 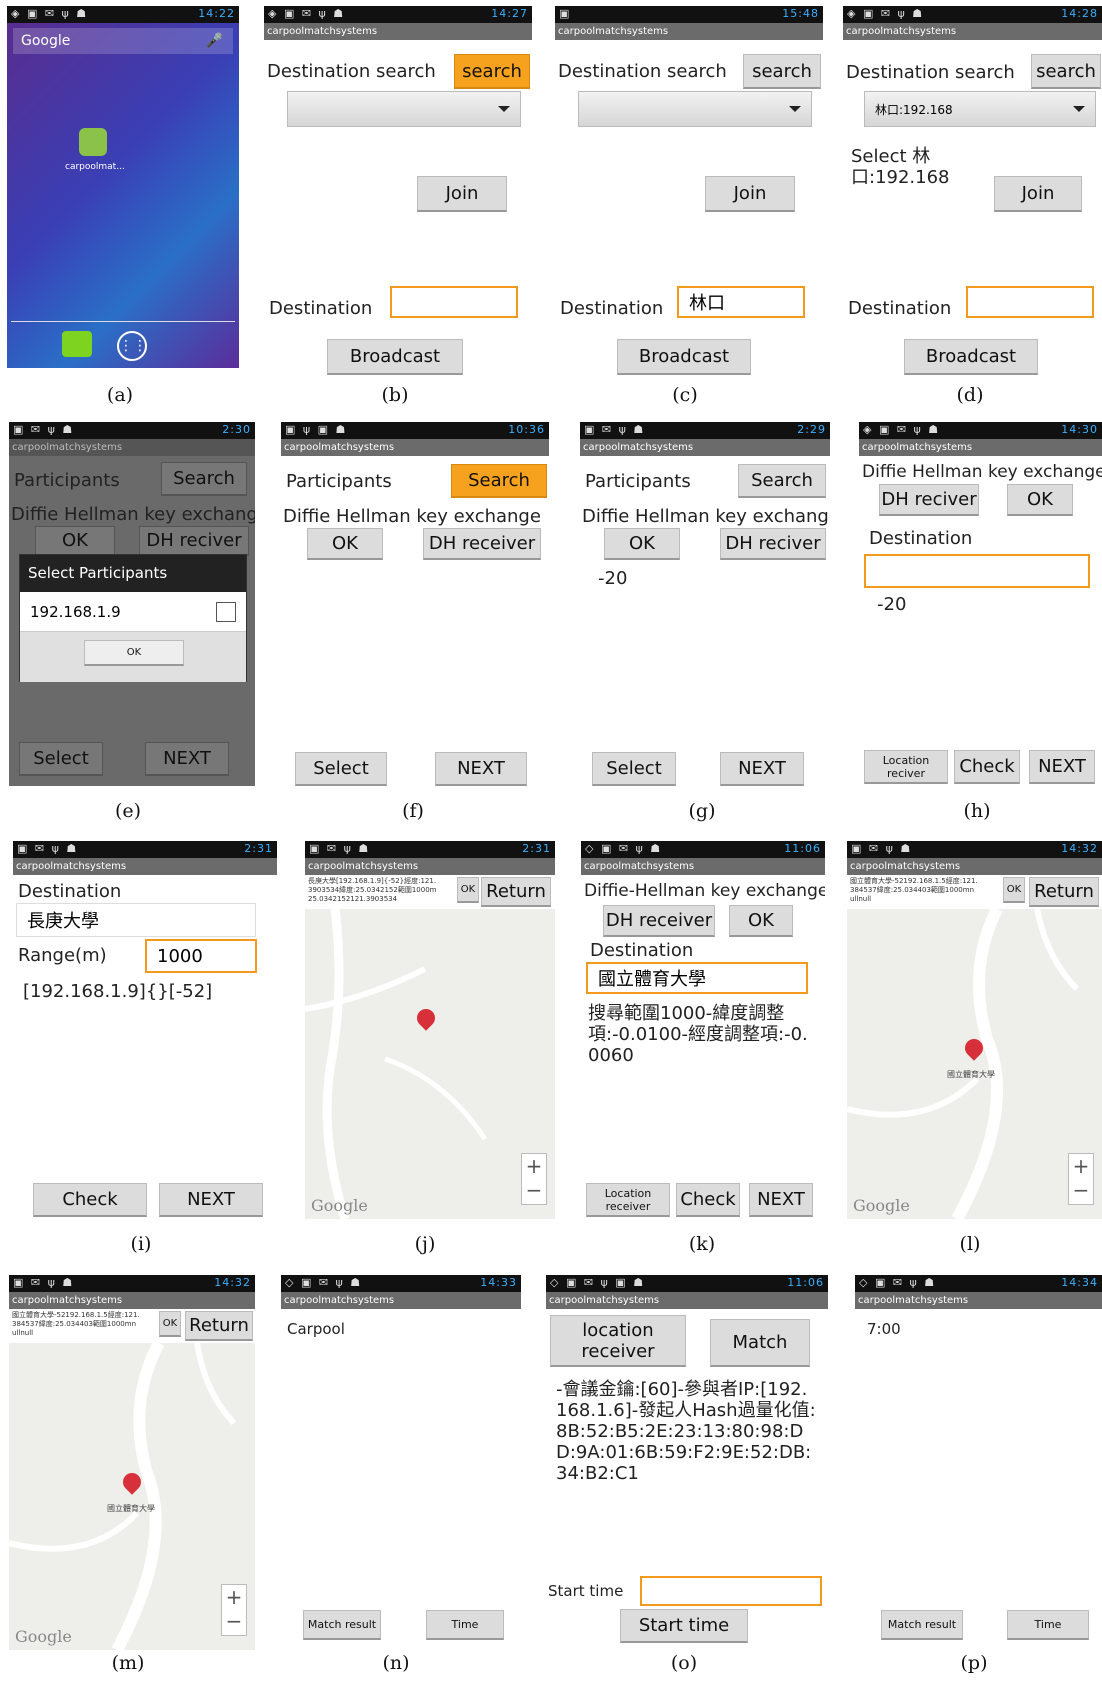 I want to click on dialog-item: 192.168.1.9, so click(x=133, y=612).